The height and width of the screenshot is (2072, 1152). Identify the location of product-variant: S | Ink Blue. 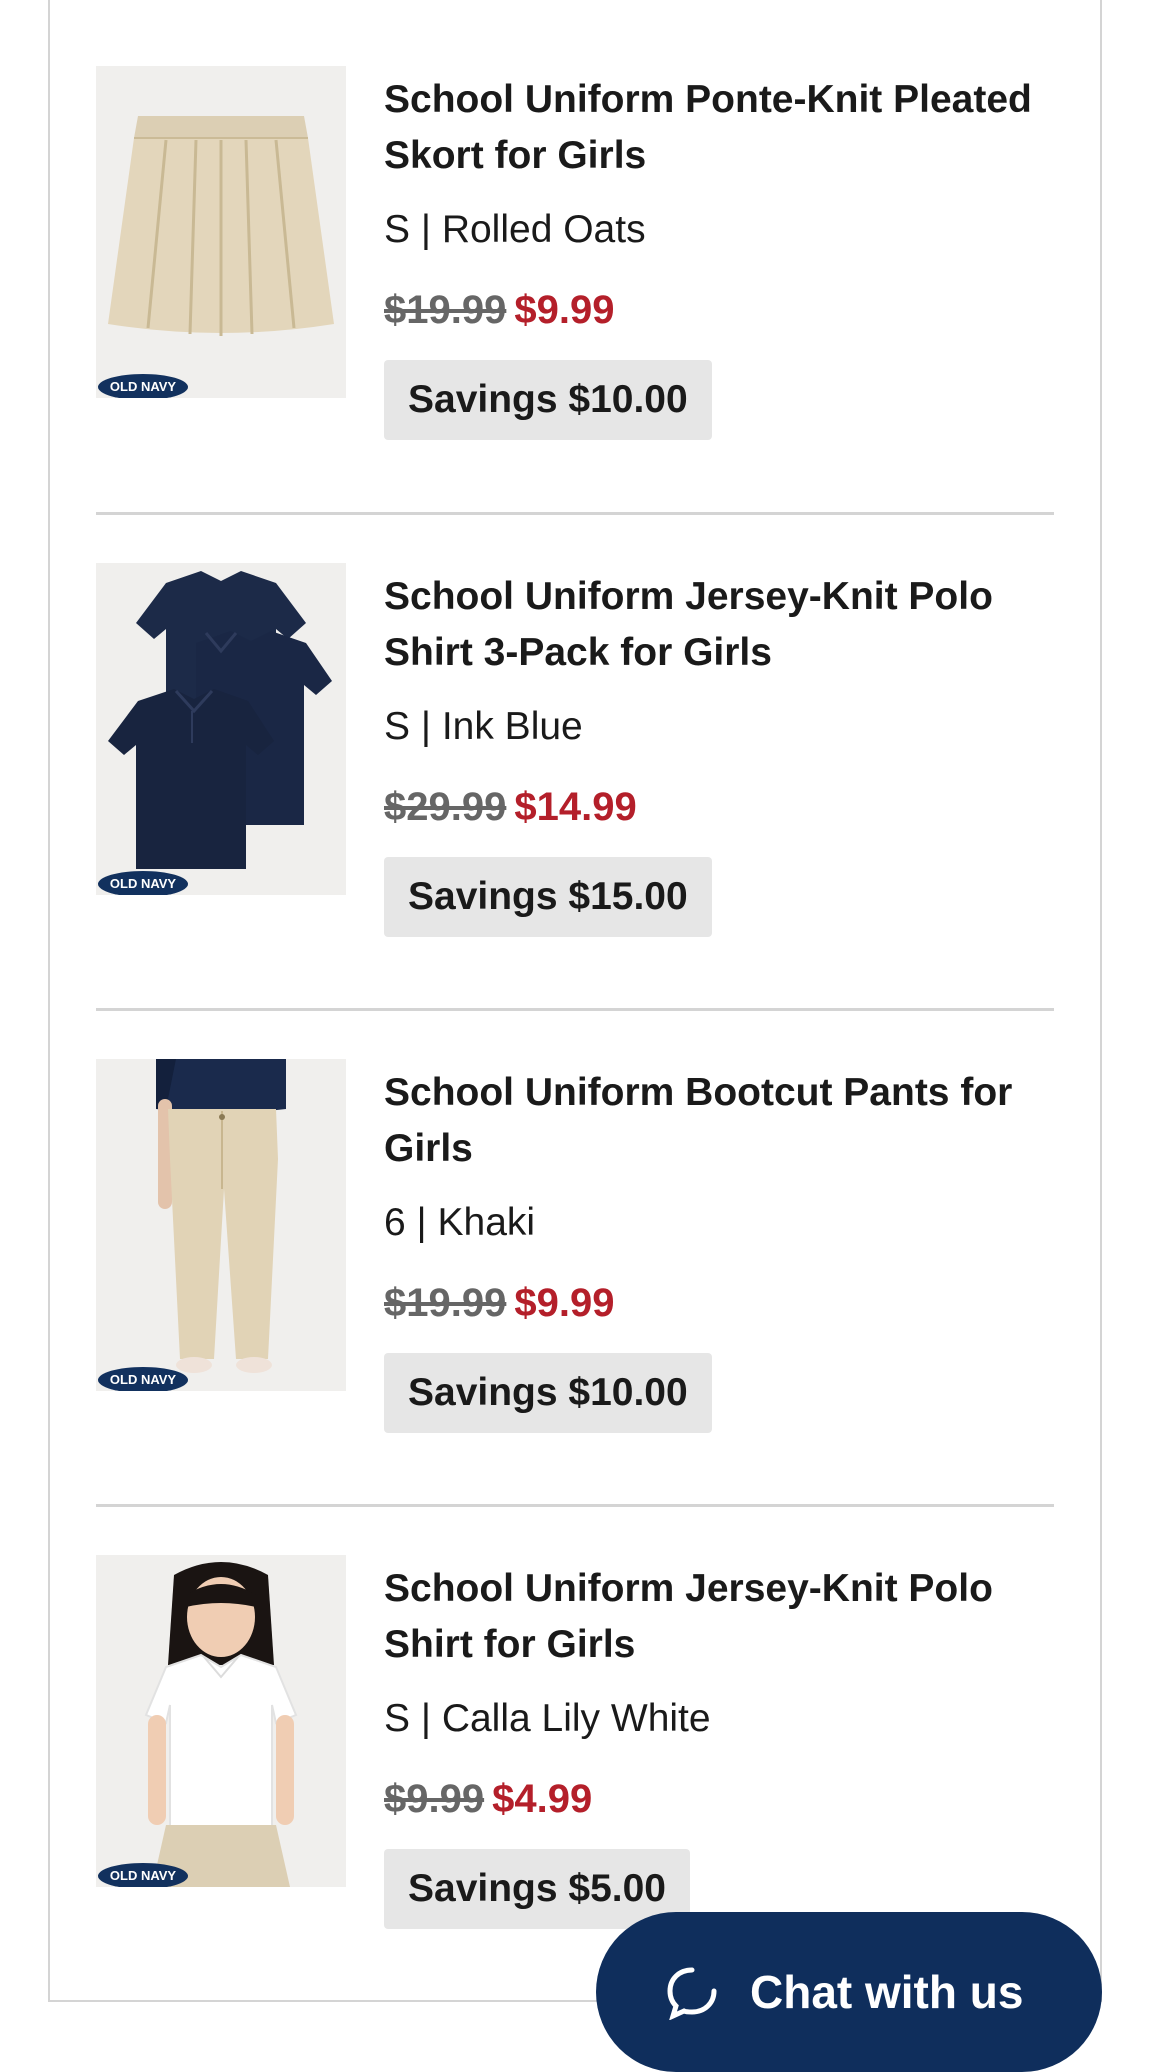
(483, 726).